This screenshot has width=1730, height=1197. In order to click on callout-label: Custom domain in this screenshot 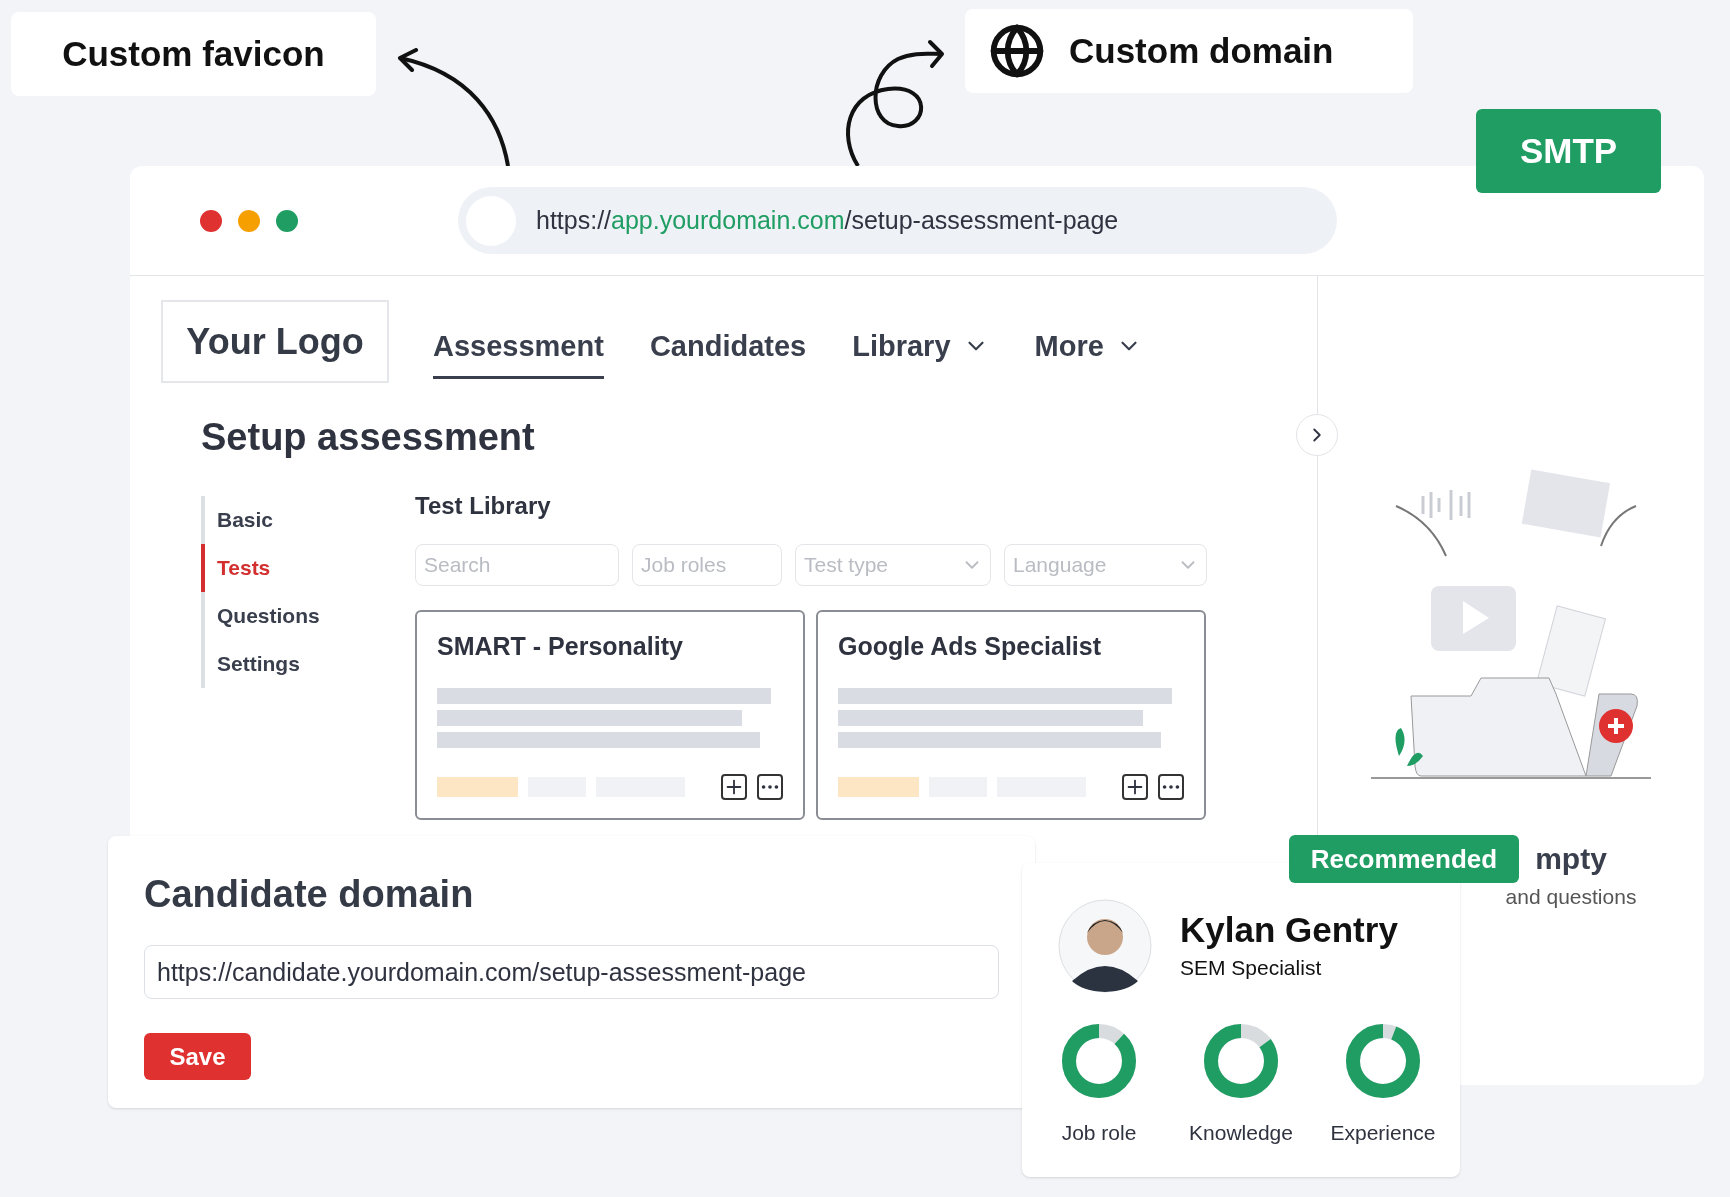, I will do `click(1201, 50)`.